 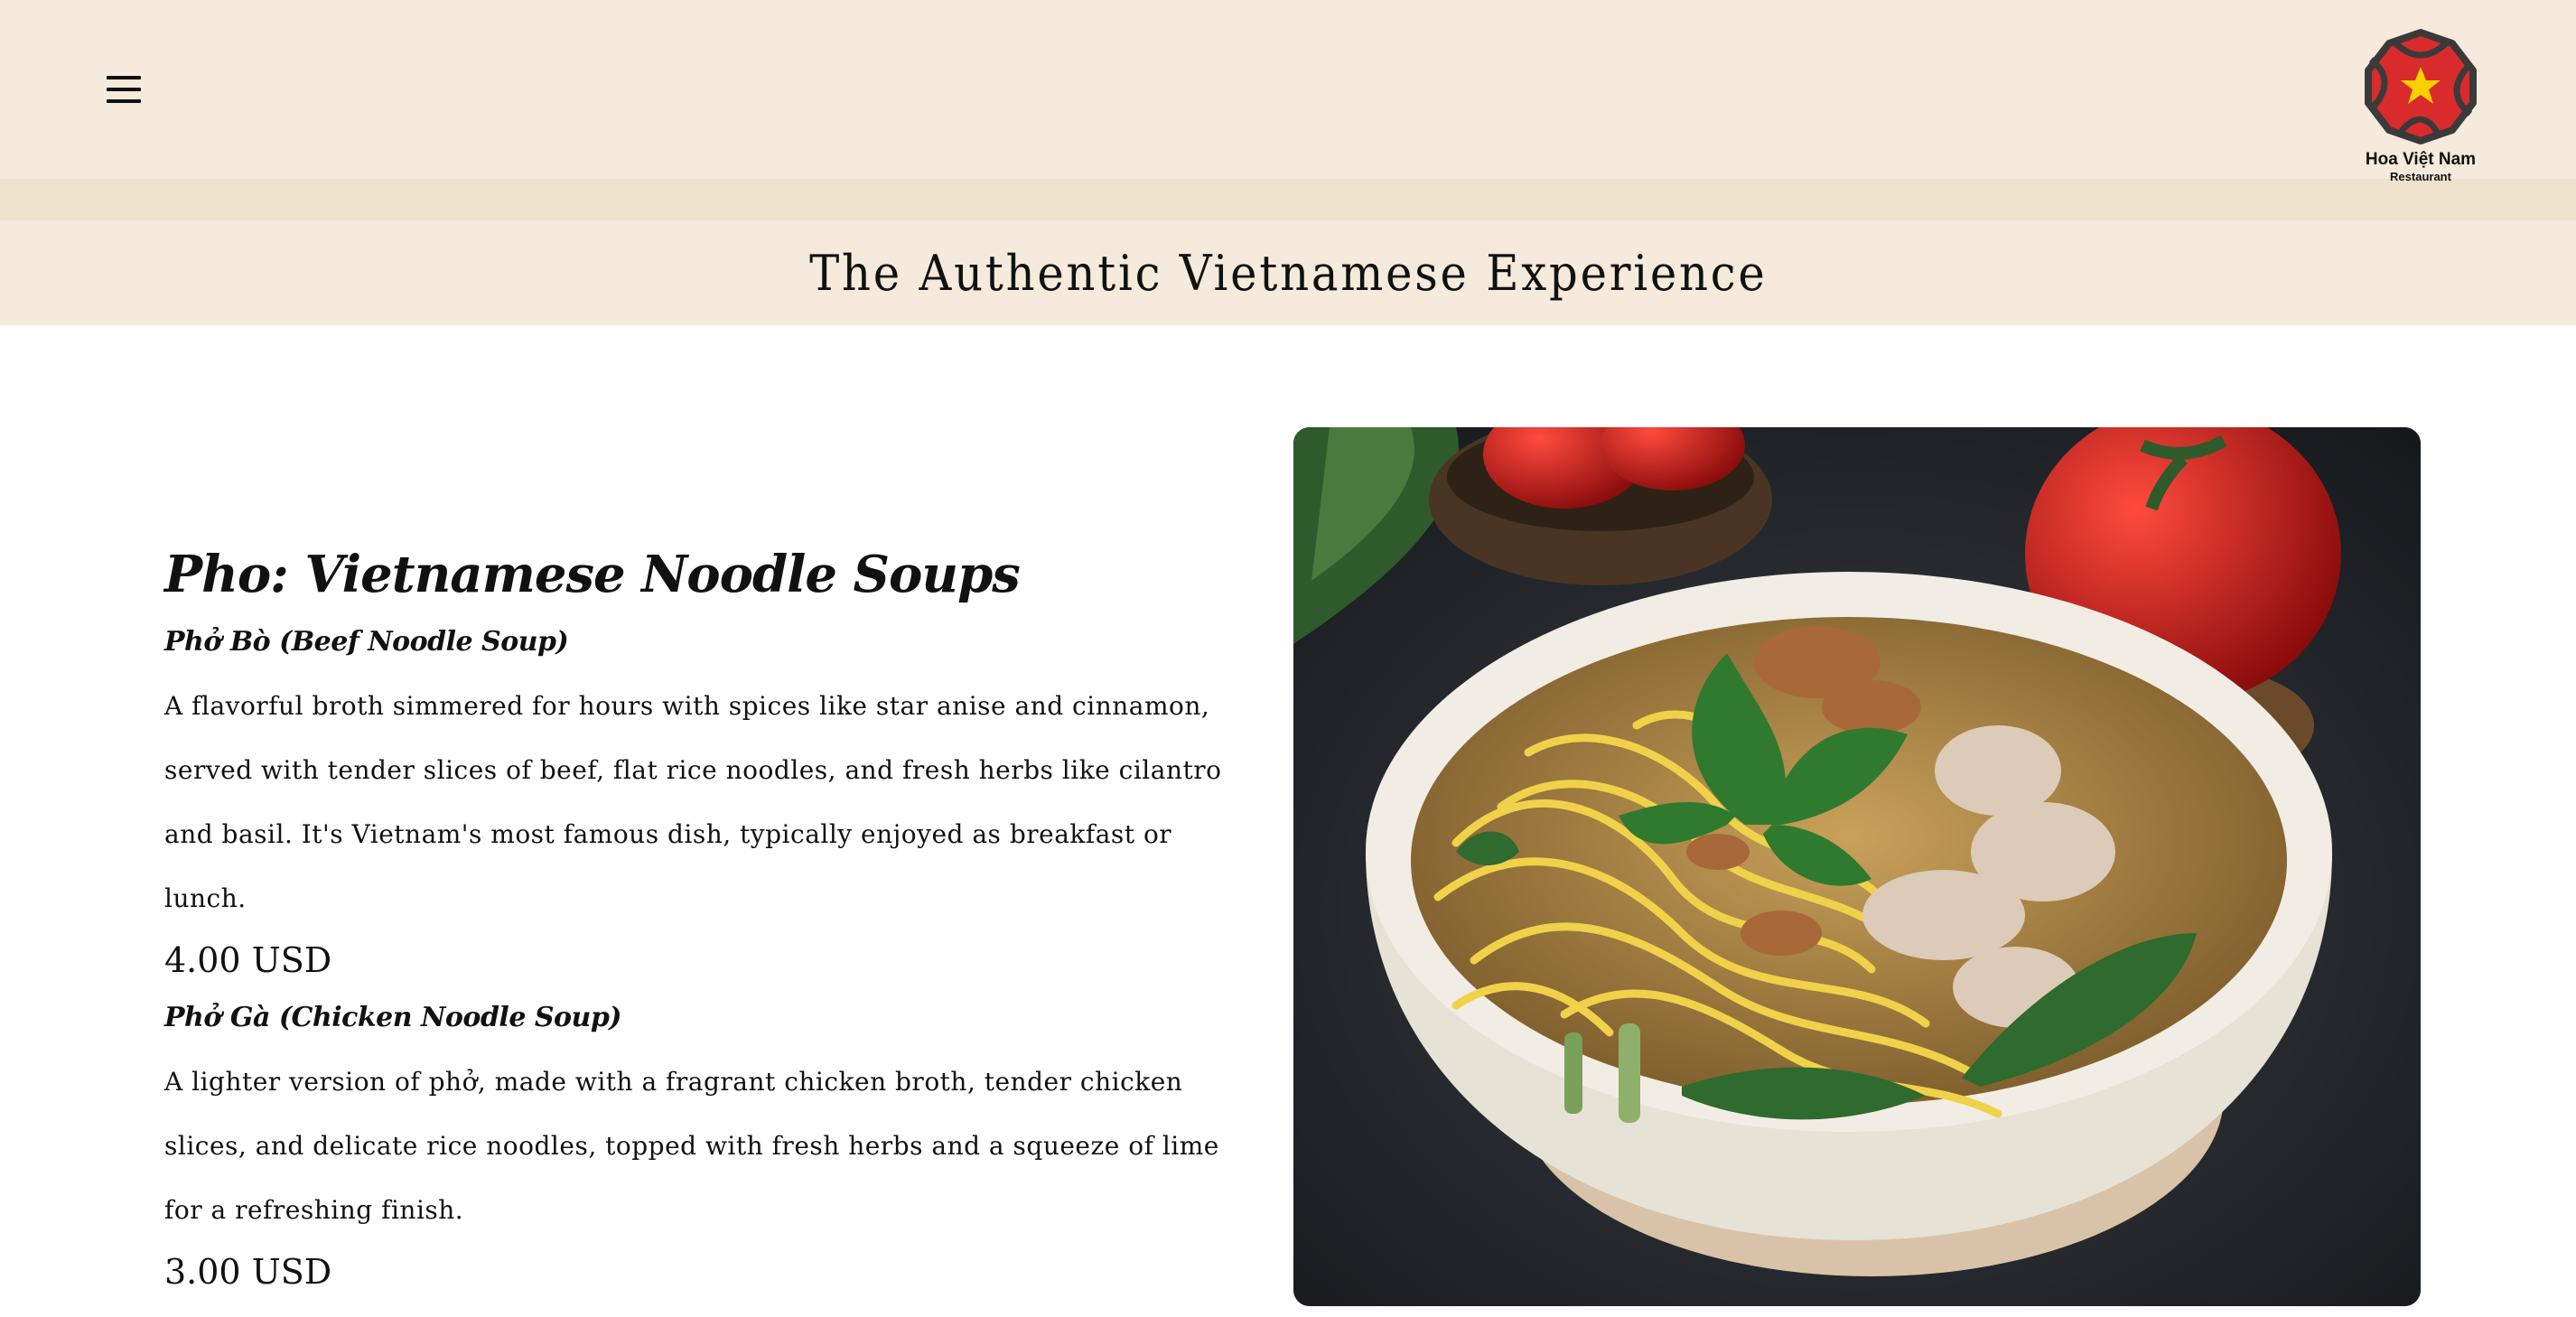 What do you see at coordinates (393, 1018) in the screenshot?
I see `dish-name: Phở Gà (Chicken Noodle Soup)` at bounding box center [393, 1018].